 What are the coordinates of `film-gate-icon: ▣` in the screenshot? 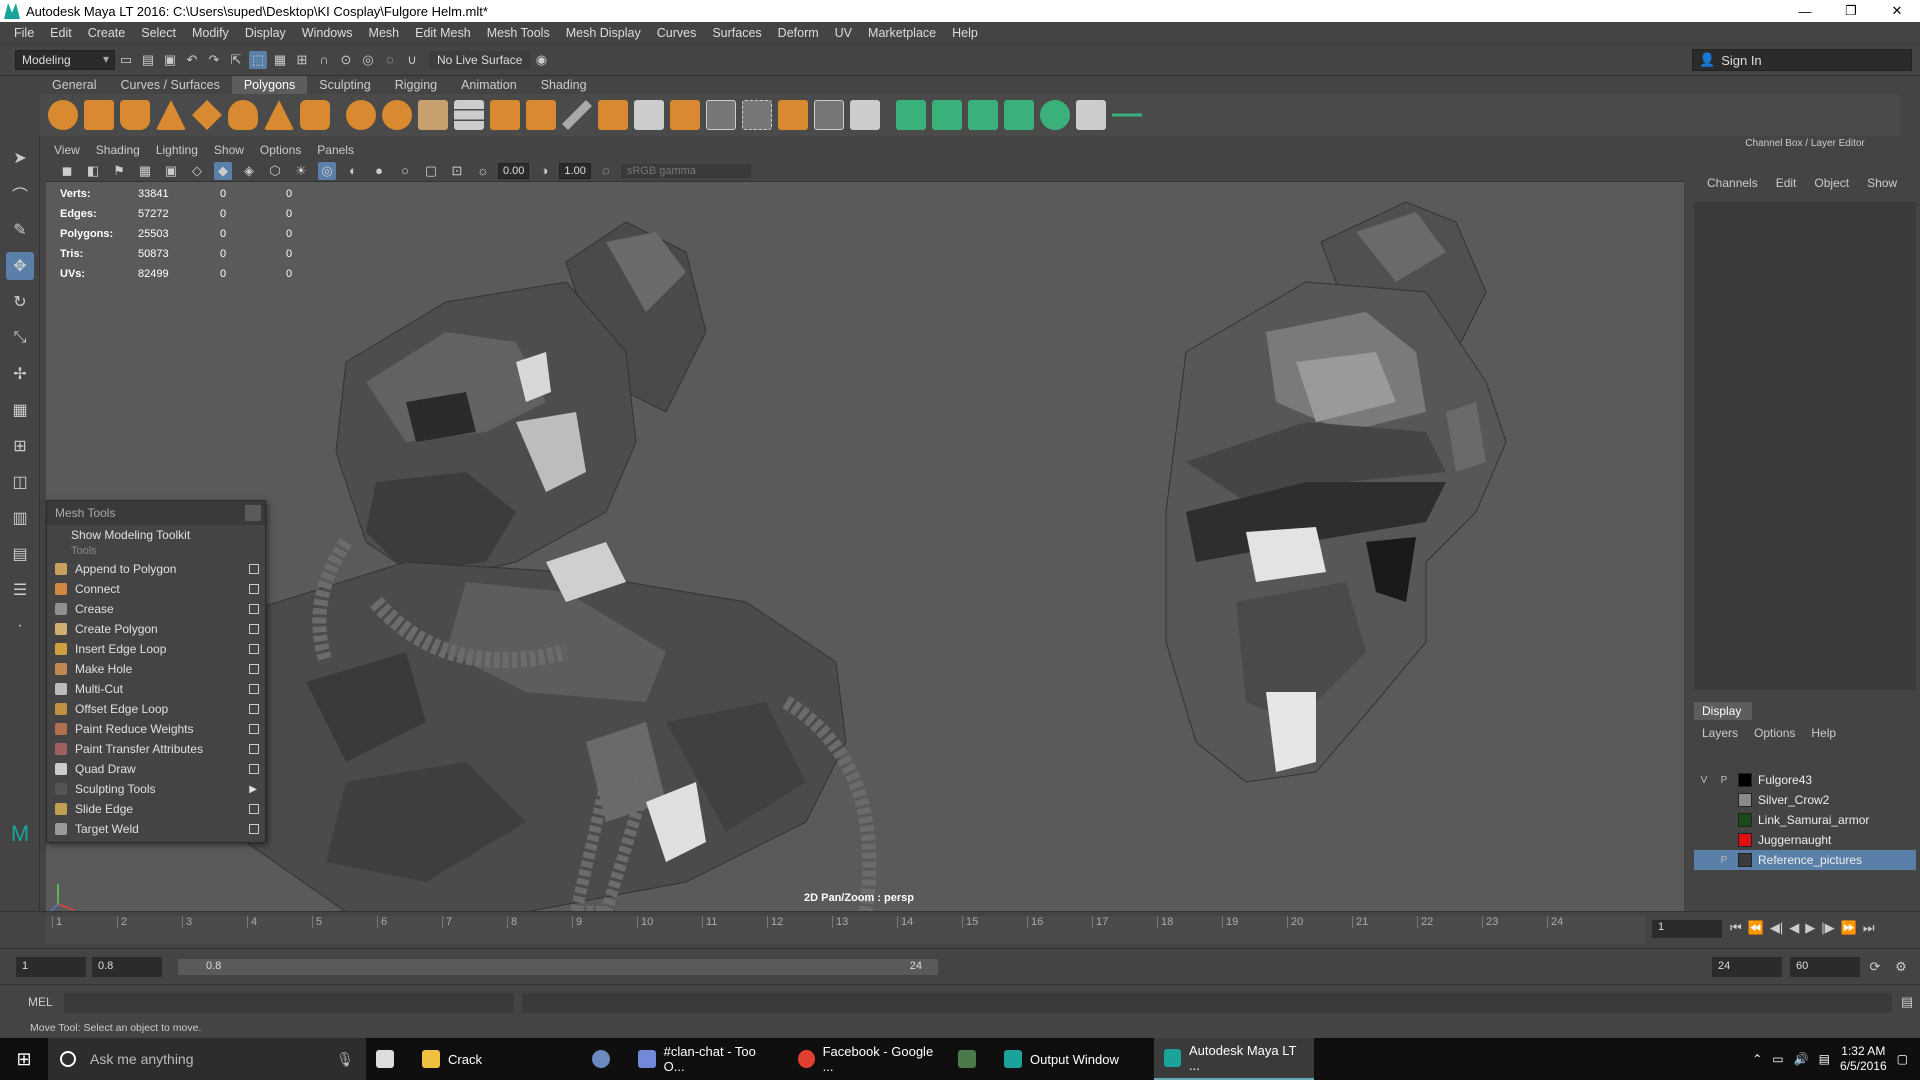 It's located at (171, 171).